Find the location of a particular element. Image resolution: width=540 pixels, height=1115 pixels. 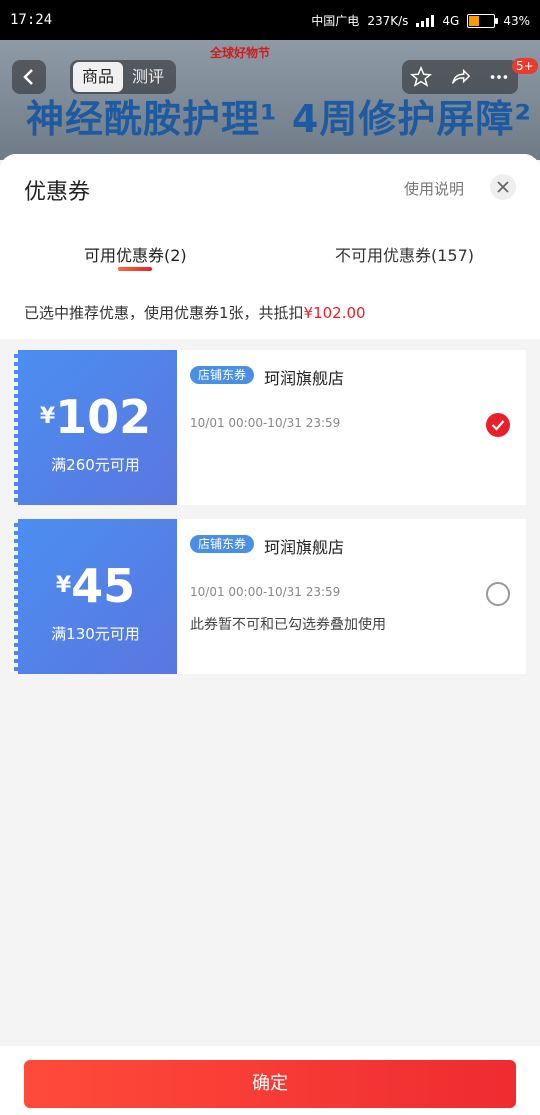

message-badge: 5+ is located at coordinates (525, 66).